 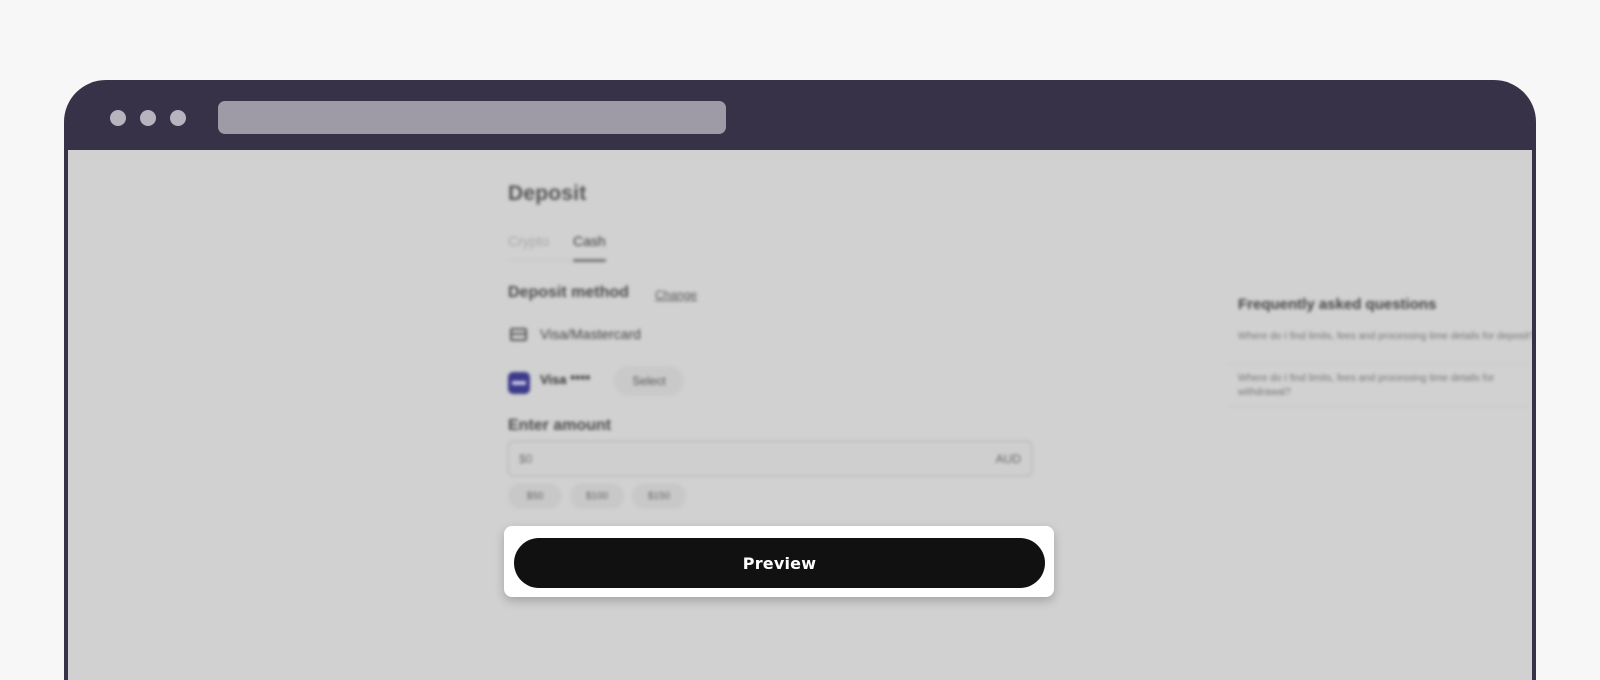 What do you see at coordinates (518, 334) in the screenshot?
I see `credit-card-icon` at bounding box center [518, 334].